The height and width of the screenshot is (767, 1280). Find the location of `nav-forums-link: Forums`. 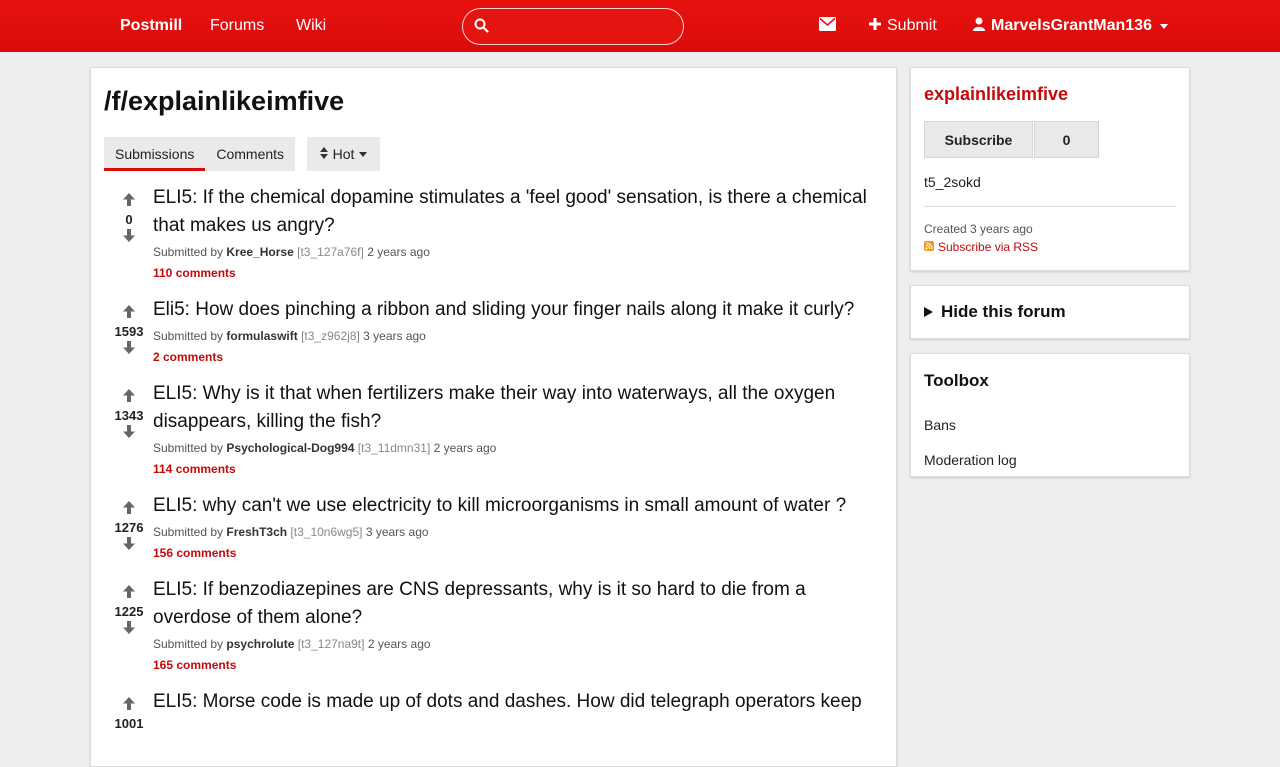

nav-forums-link: Forums is located at coordinates (237, 26).